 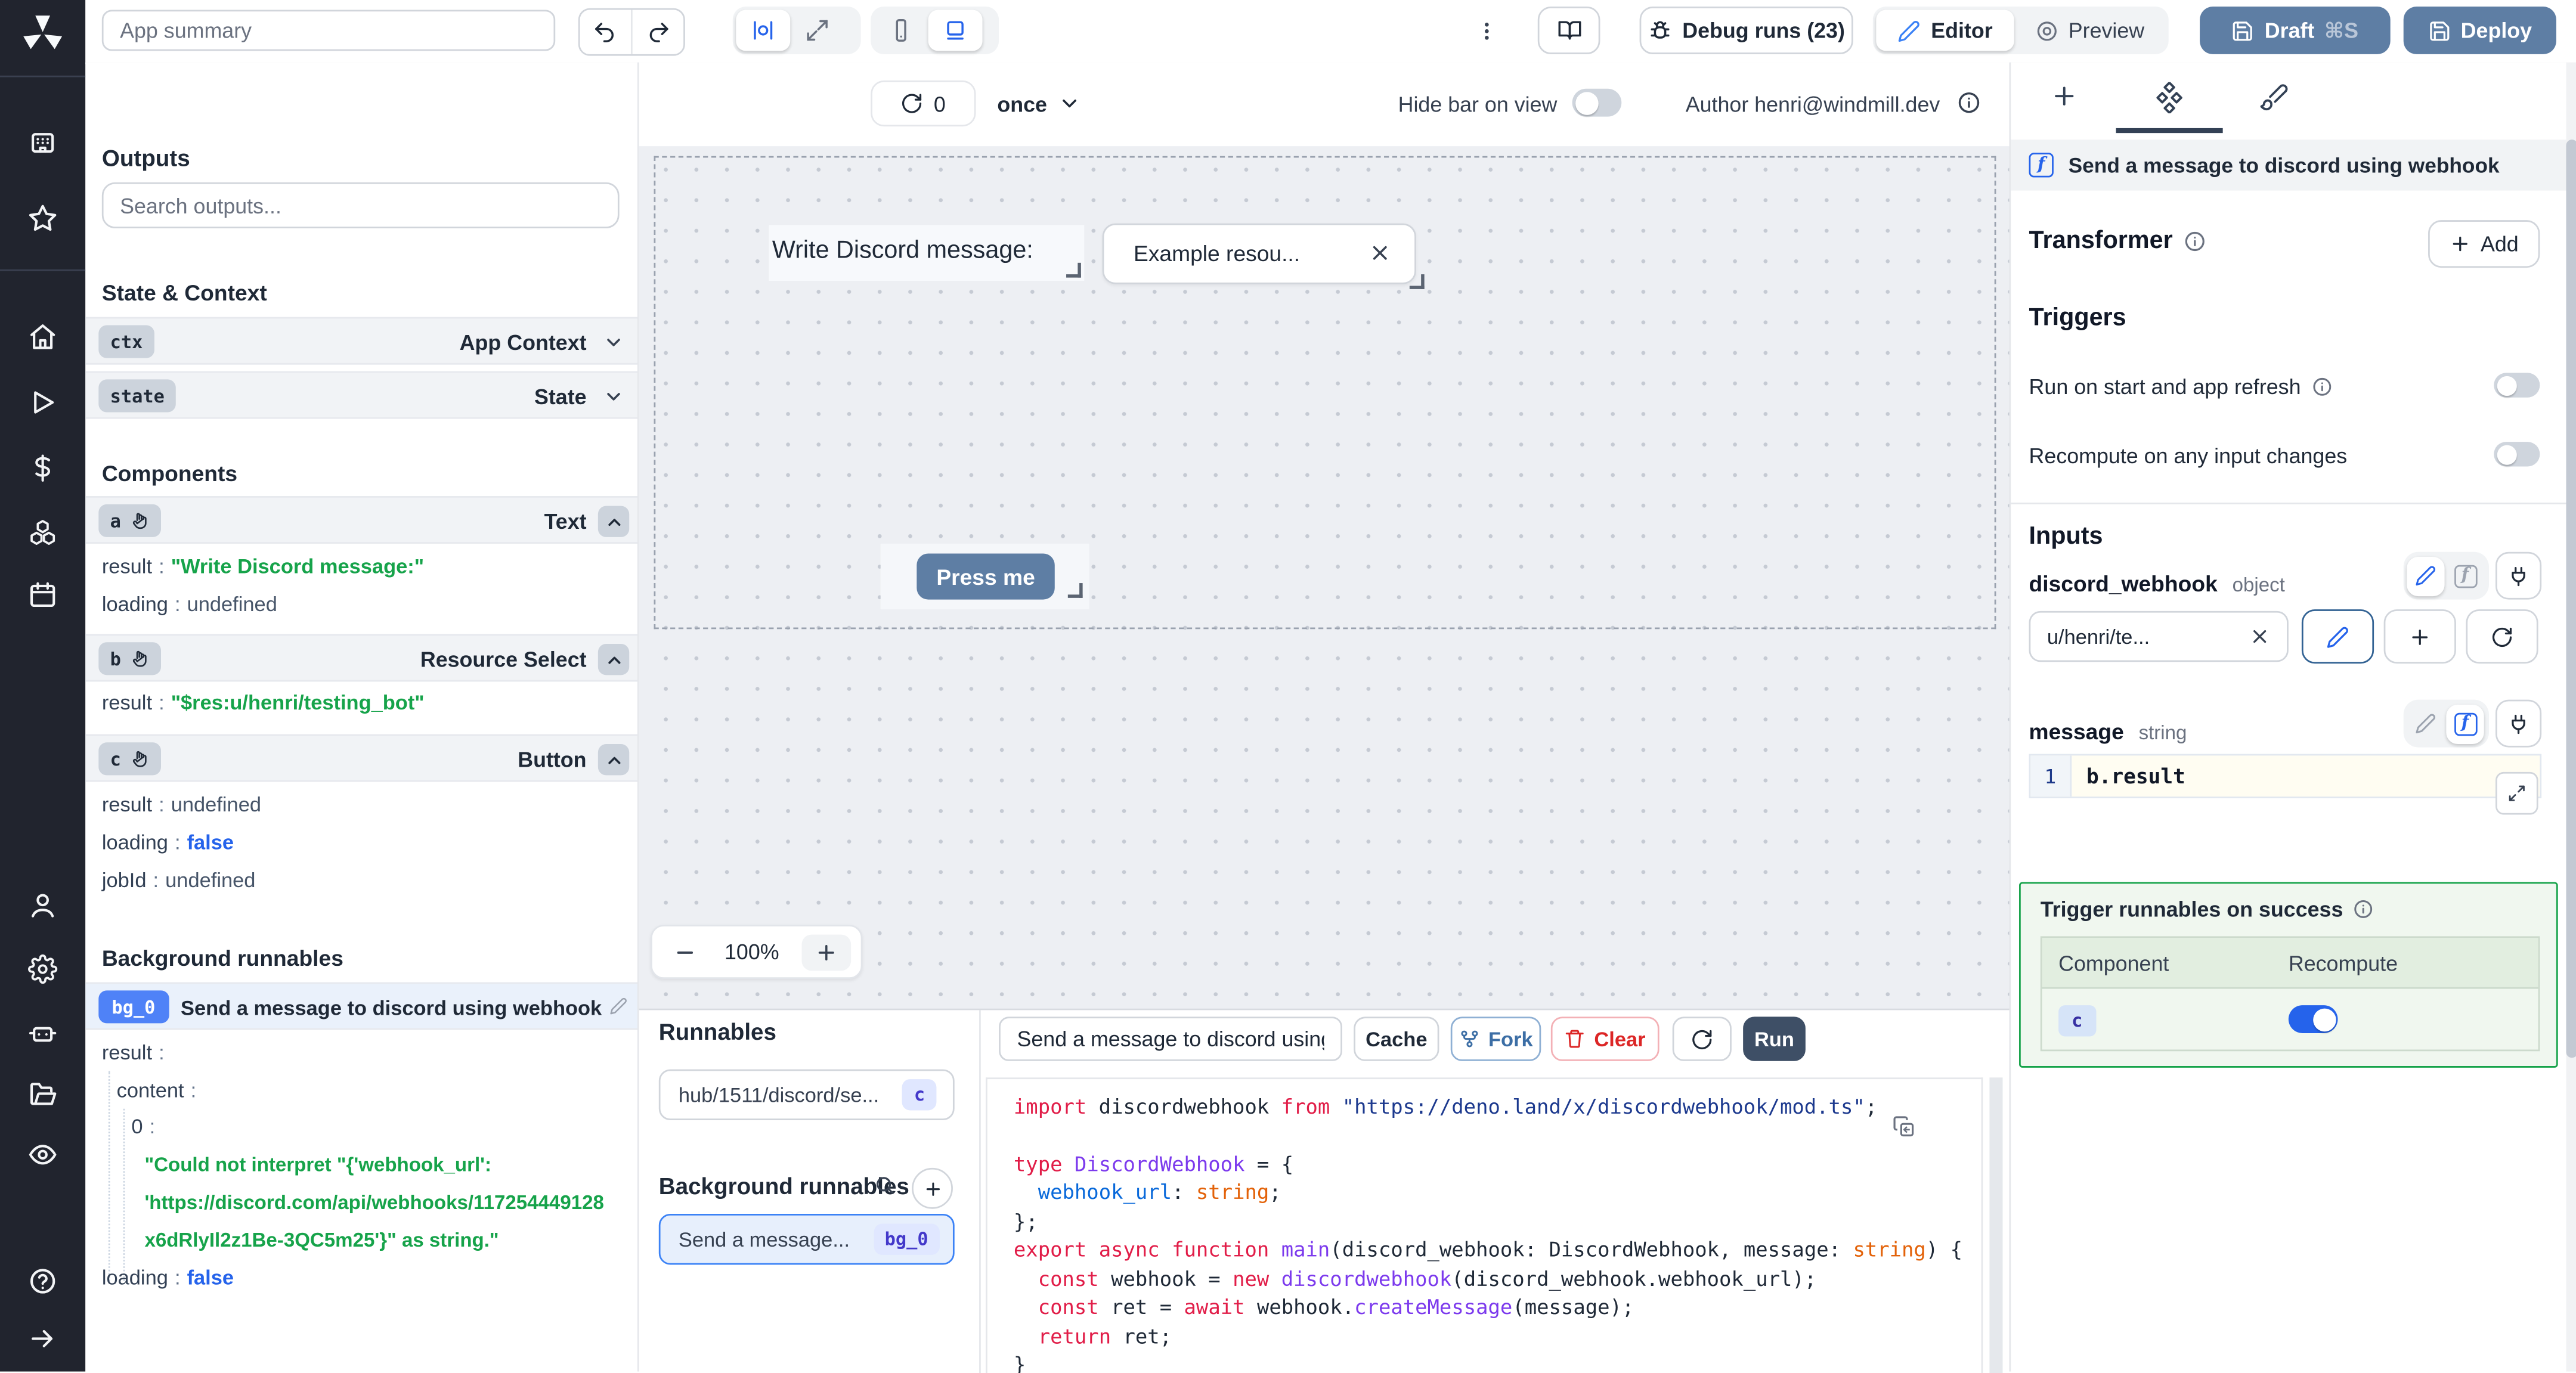 What do you see at coordinates (2502, 636) in the screenshot?
I see `refresh-resource-button` at bounding box center [2502, 636].